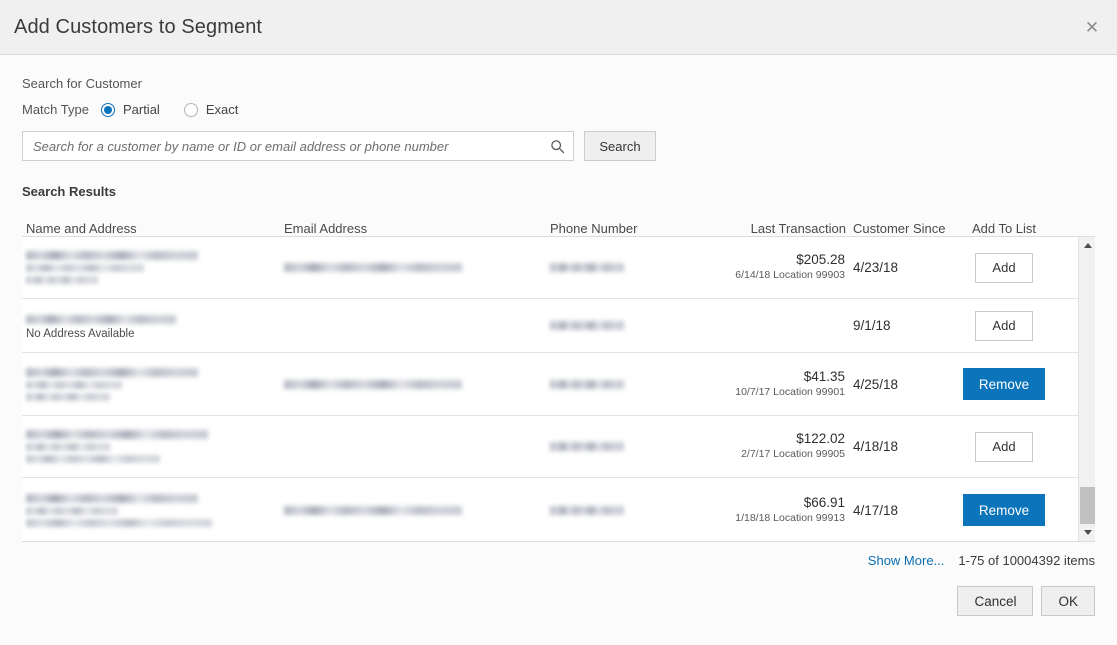 The image size is (1117, 645). What do you see at coordinates (820, 260) in the screenshot?
I see `last-transaction-amount: $205.28` at bounding box center [820, 260].